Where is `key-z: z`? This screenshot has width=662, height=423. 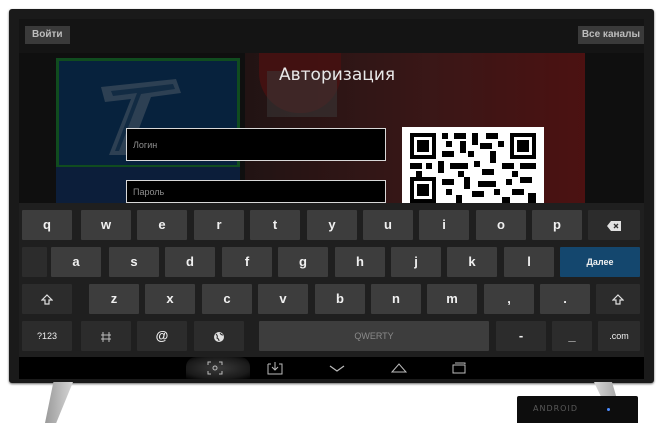 key-z: z is located at coordinates (114, 299).